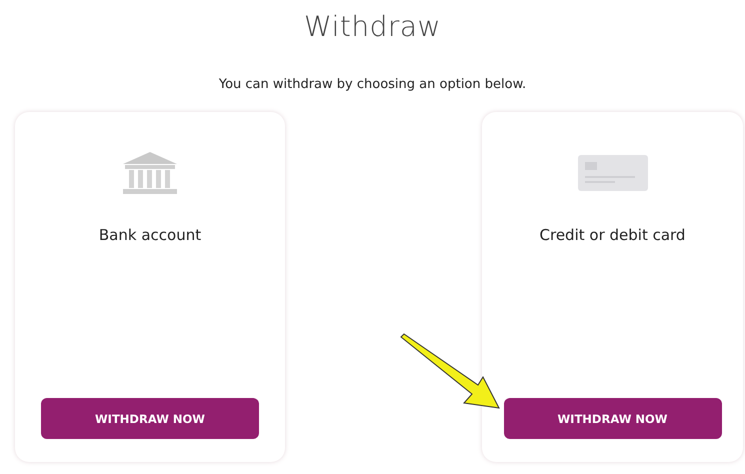 Image resolution: width=745 pixels, height=474 pixels. I want to click on bank-icon, so click(150, 173).